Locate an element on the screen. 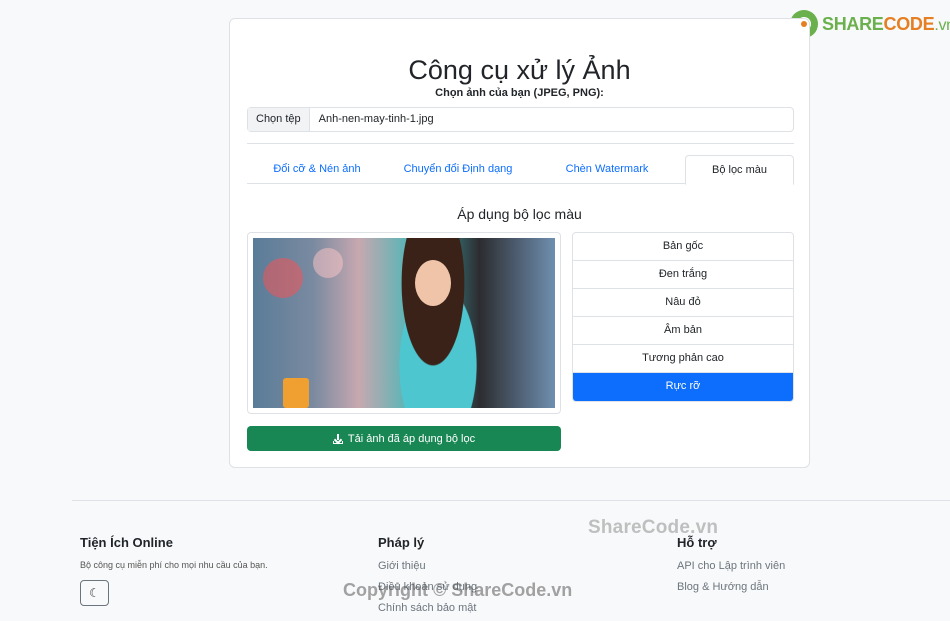  filter-vibrant: Rực rỡ is located at coordinates (683, 387).